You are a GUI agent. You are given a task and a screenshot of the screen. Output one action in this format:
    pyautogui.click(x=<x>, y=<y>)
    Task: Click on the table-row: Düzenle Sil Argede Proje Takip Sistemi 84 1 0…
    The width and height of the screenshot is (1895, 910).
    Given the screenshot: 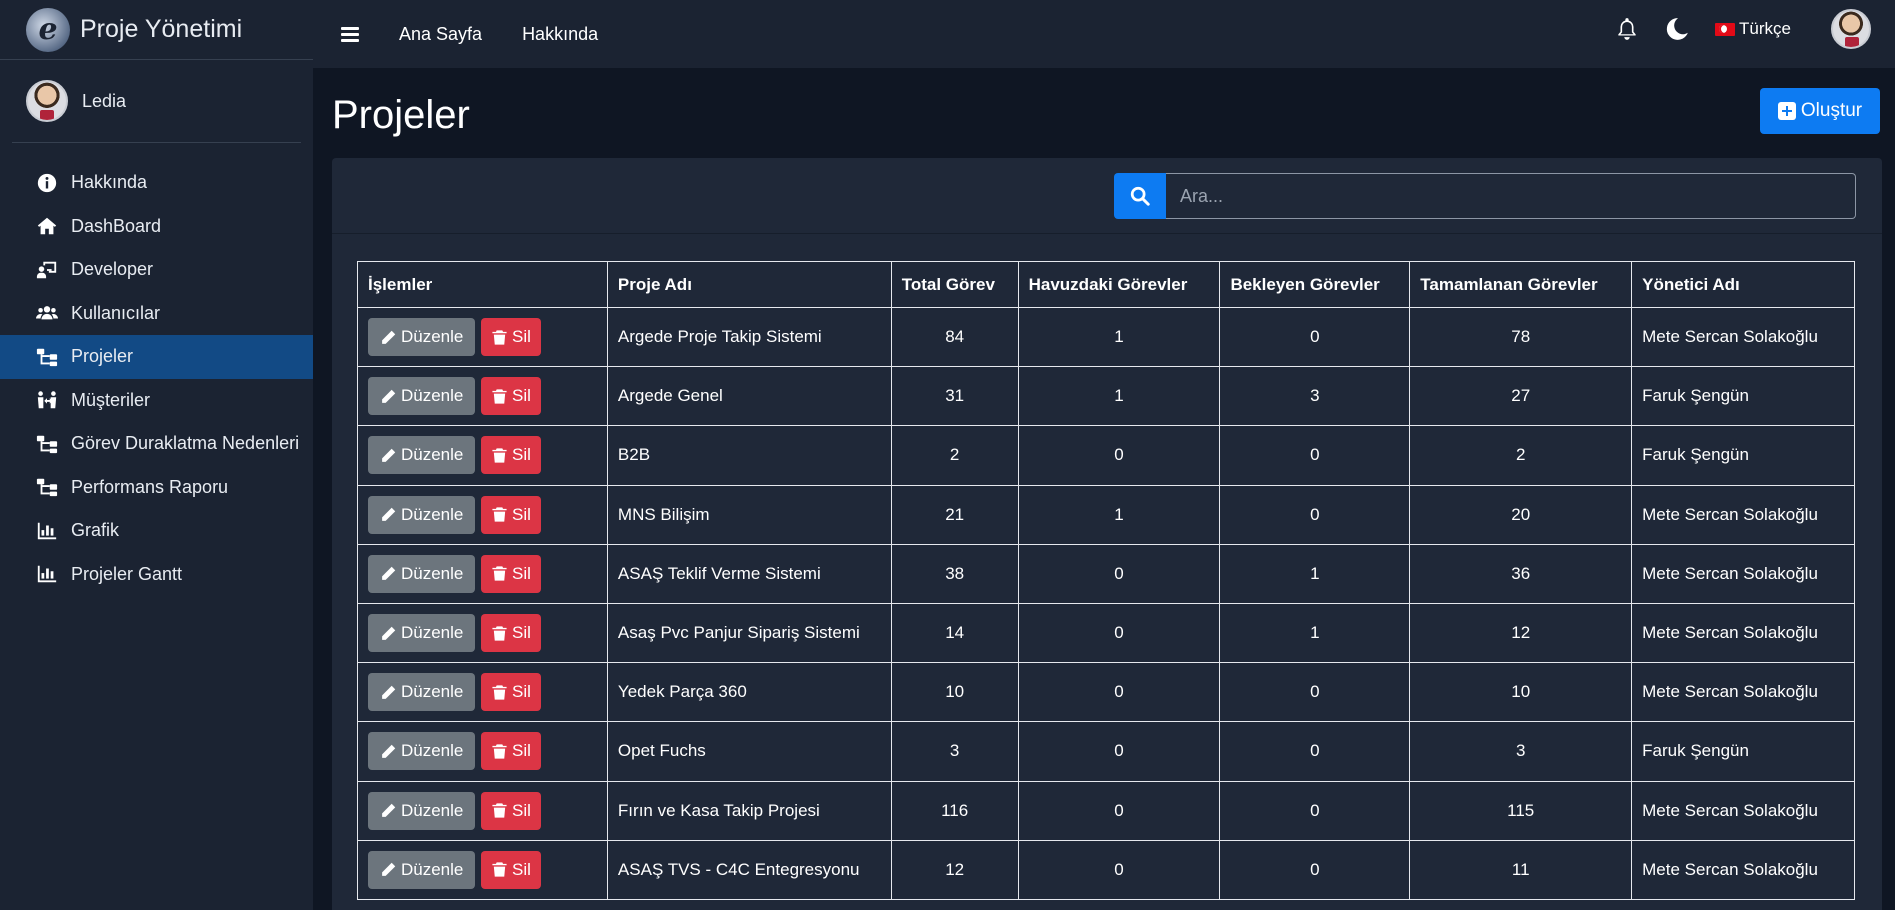 What is the action you would take?
    pyautogui.click(x=1106, y=337)
    